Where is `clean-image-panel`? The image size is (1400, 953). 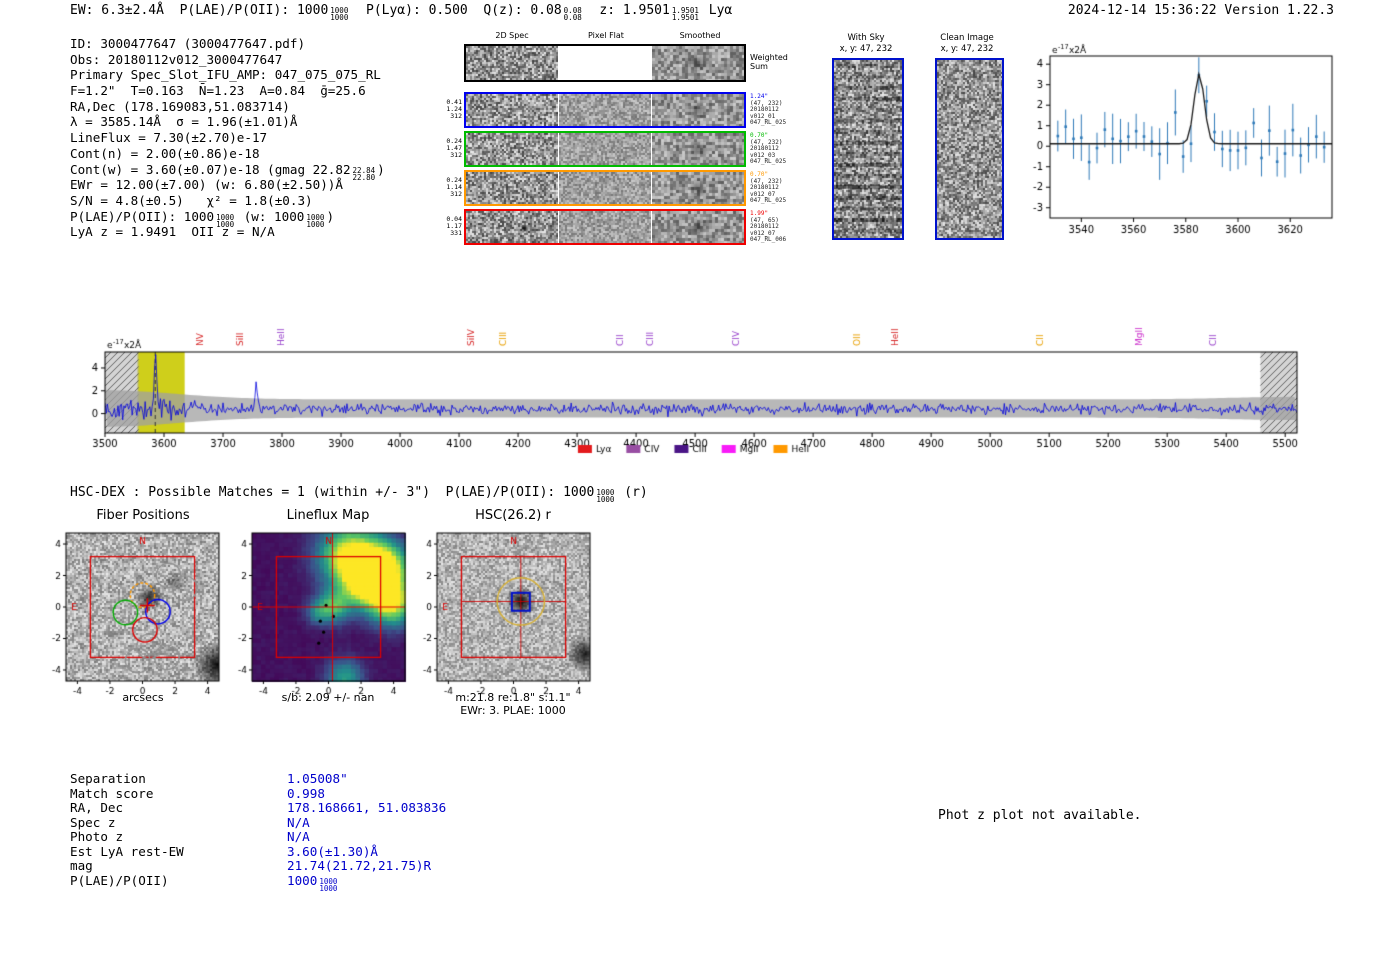 clean-image-panel is located at coordinates (969, 149).